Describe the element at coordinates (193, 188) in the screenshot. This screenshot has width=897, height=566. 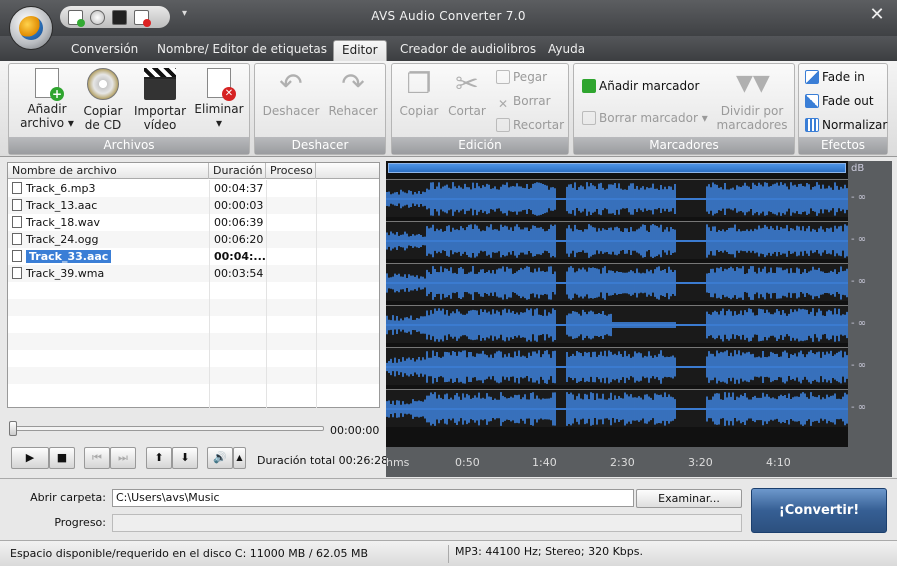
I see `file-row: Track_6.mp3 00:04:37` at that location.